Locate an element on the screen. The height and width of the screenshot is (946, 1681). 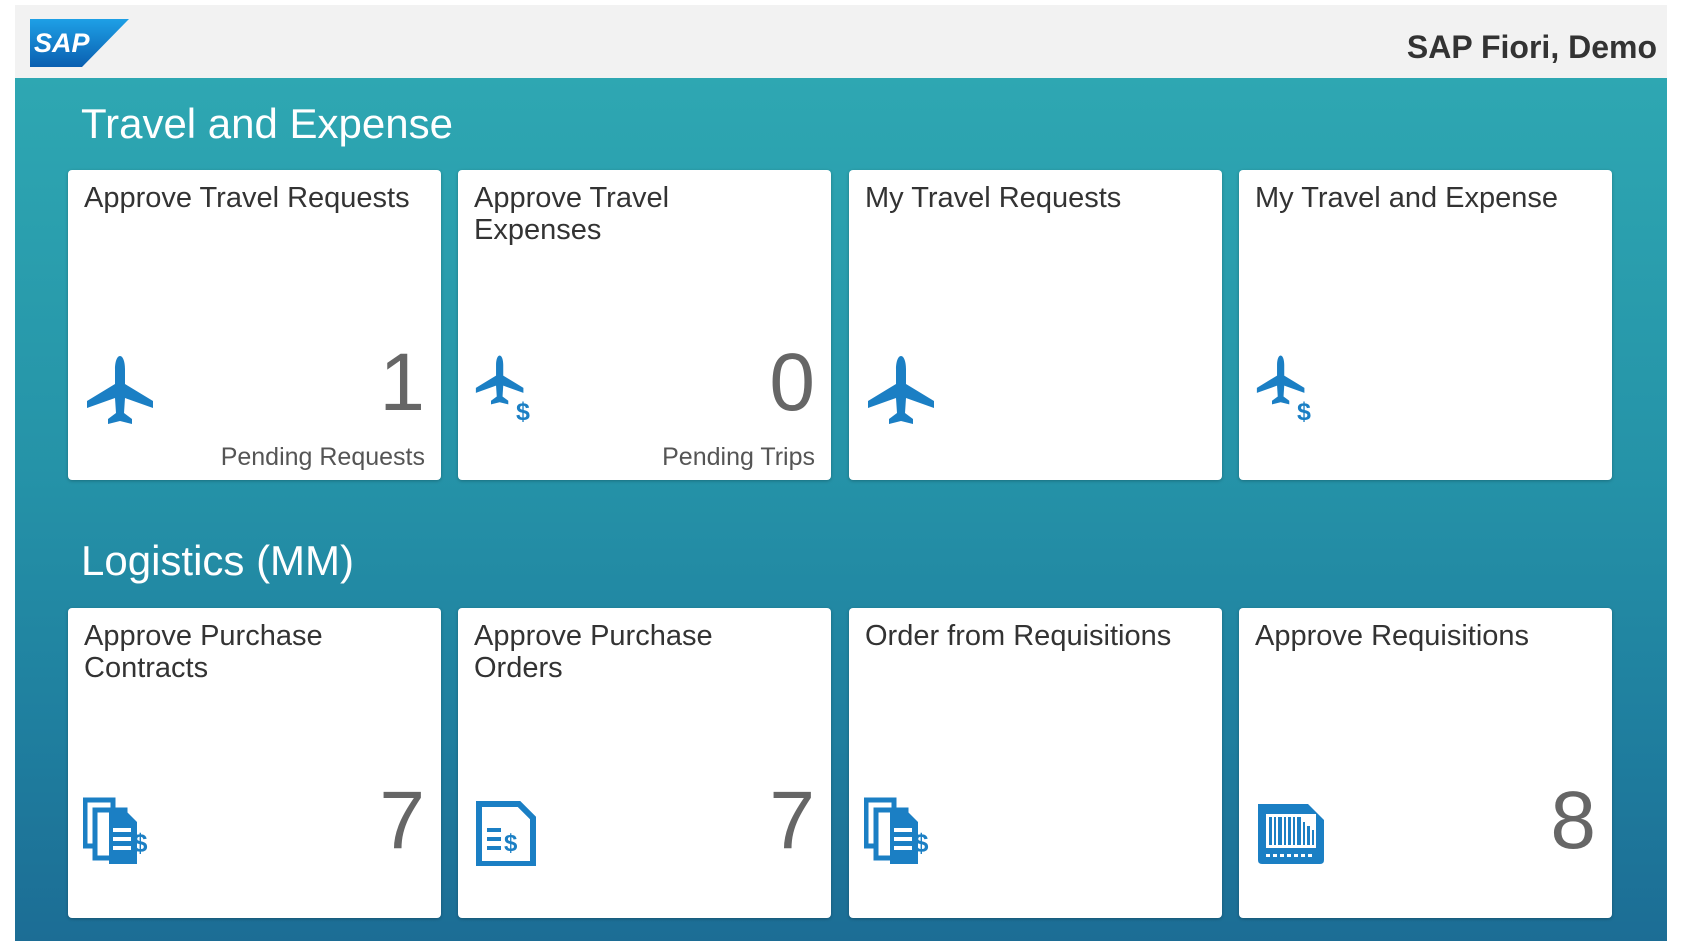
tile-approve-requisitions: Approve Requisitions 8 is located at coordinates (1425, 763).